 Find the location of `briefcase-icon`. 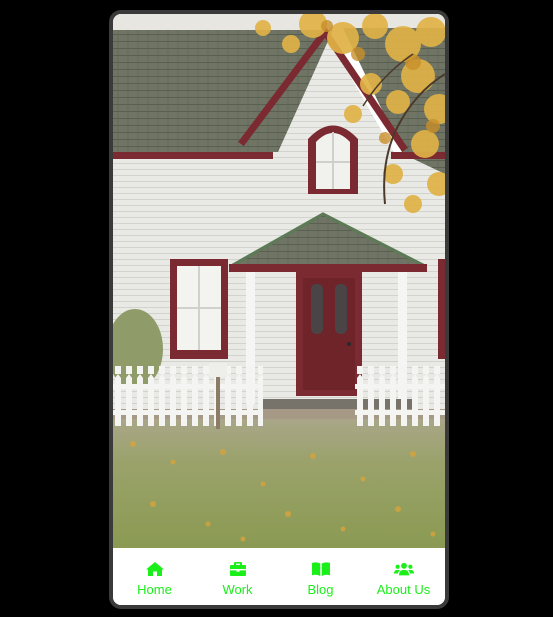

briefcase-icon is located at coordinates (238, 568).